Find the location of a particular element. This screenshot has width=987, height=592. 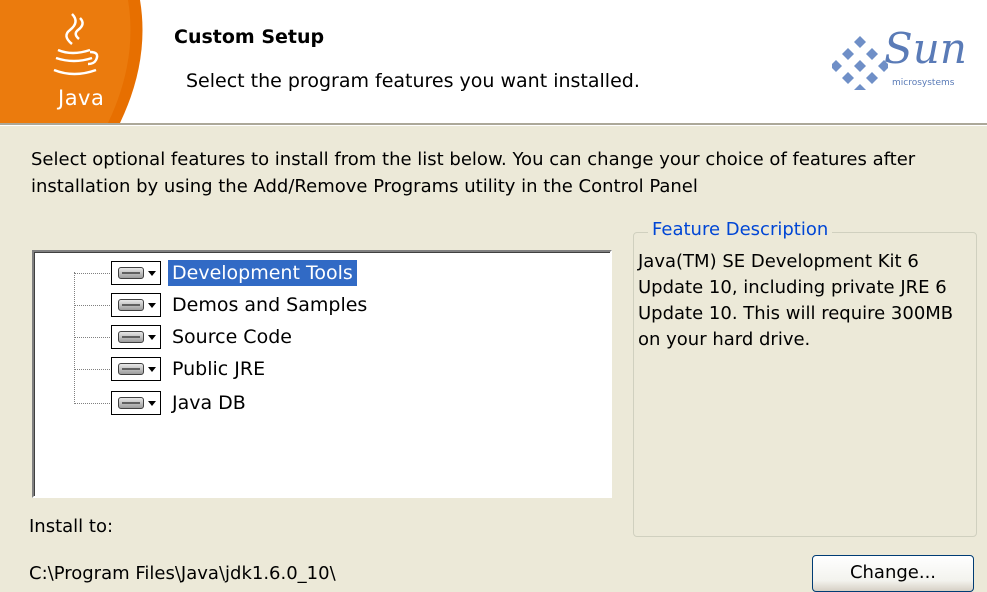

install-to-label: Install to: is located at coordinates (71, 526).